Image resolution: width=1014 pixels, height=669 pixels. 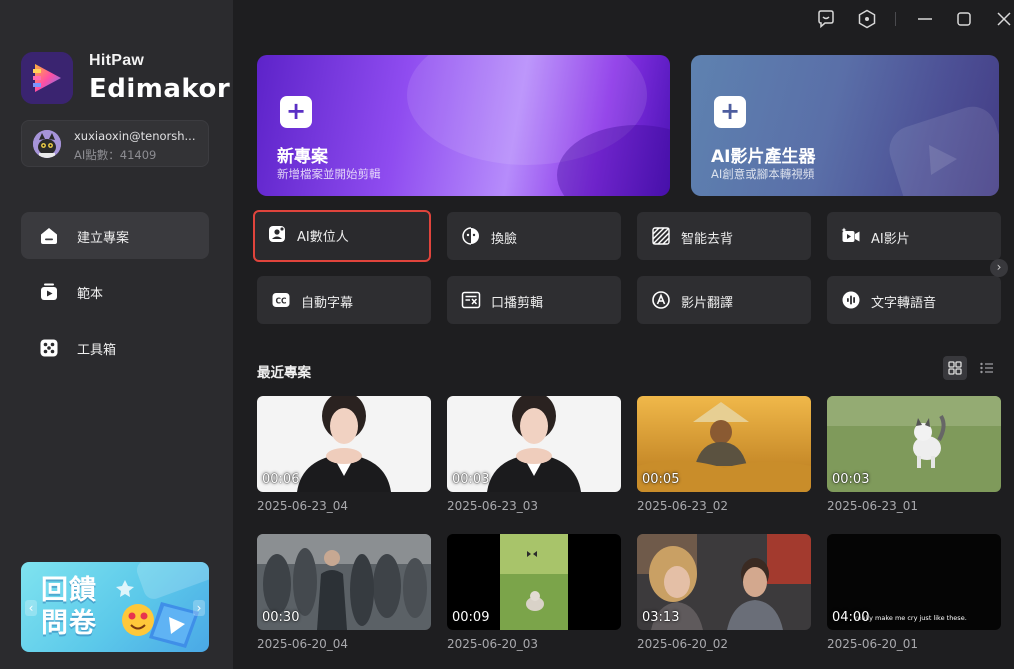 What do you see at coordinates (999, 268) in the screenshot?
I see `tools-scroll-next-button: ›` at bounding box center [999, 268].